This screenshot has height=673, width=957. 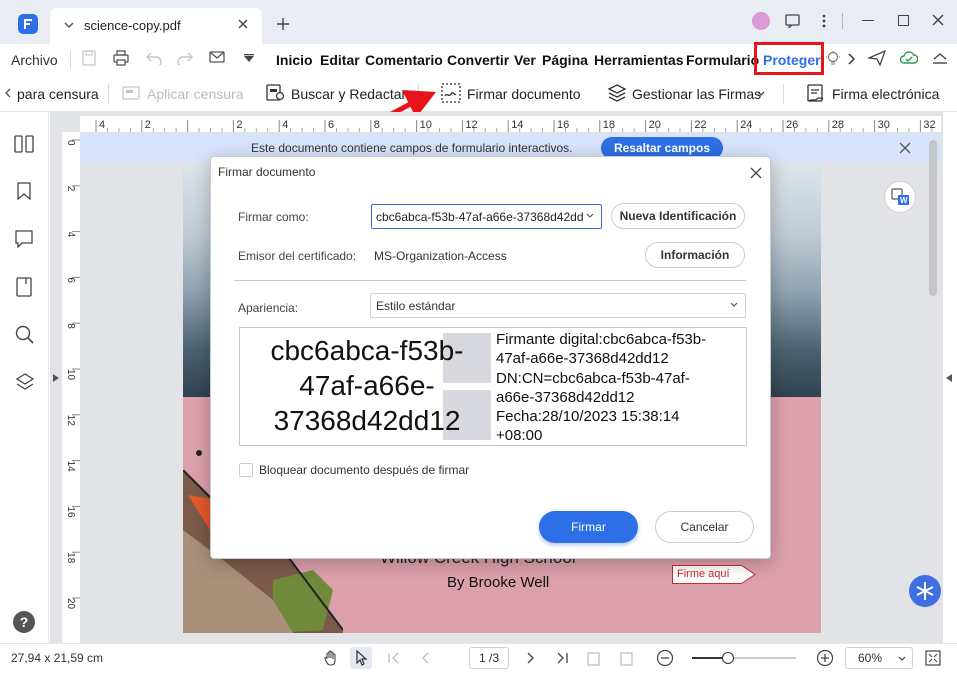 I want to click on layers-icon, so click(x=25, y=384).